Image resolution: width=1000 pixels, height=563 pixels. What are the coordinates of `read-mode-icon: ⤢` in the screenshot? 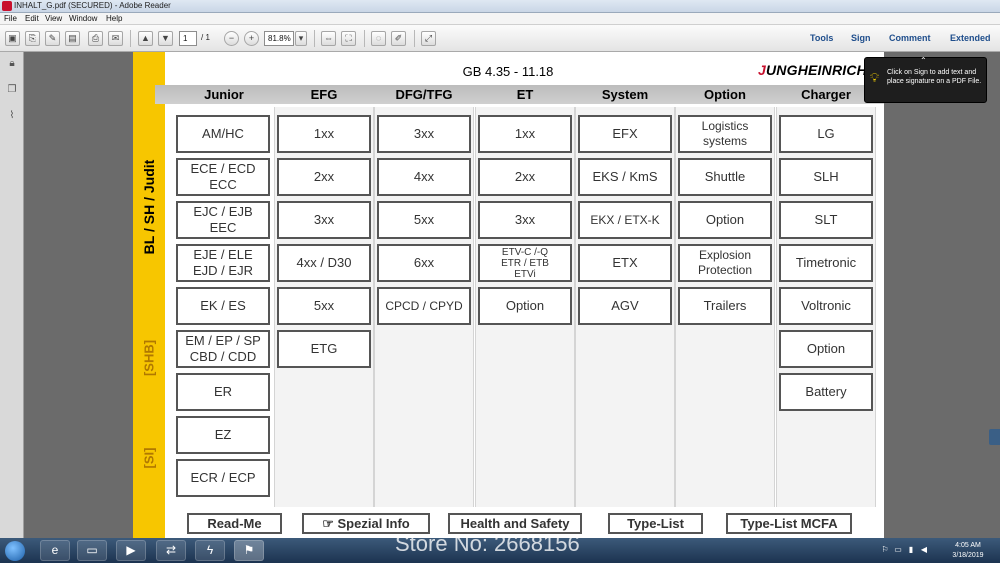 It's located at (428, 38).